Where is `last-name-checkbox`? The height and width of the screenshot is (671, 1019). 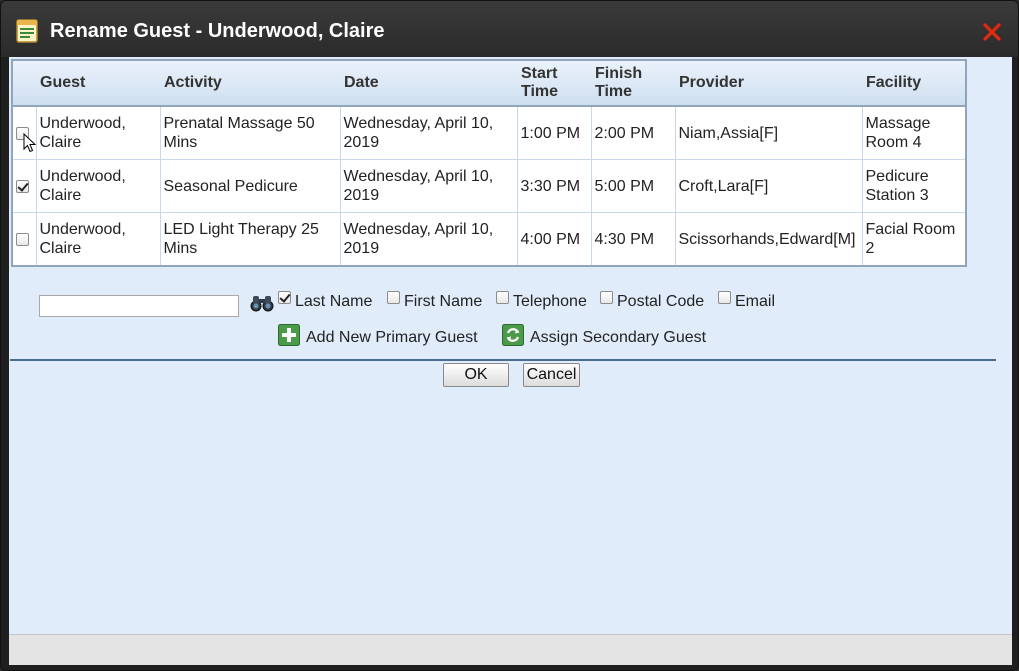 last-name-checkbox is located at coordinates (284, 298).